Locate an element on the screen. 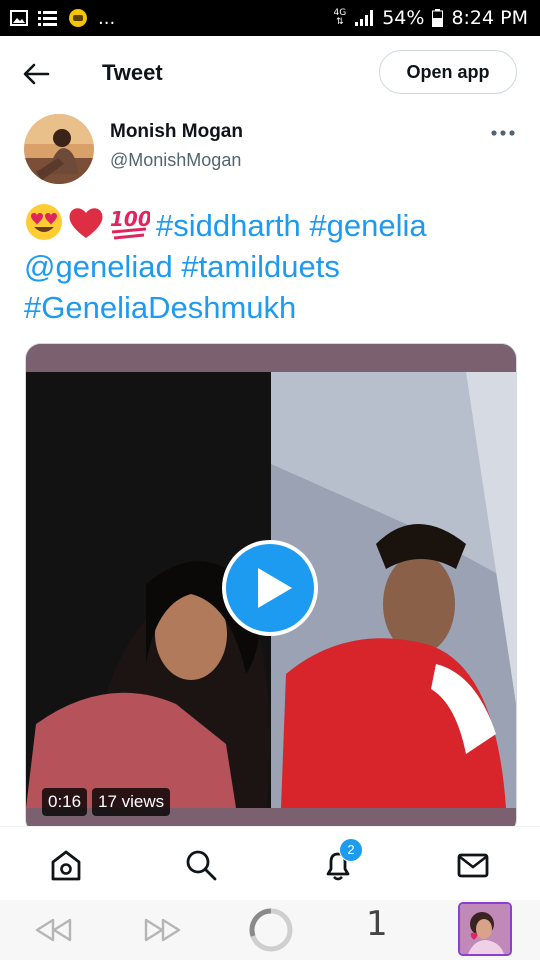 The width and height of the screenshot is (540, 960). tweet-header: Tweet Open app is located at coordinates (270, 74).